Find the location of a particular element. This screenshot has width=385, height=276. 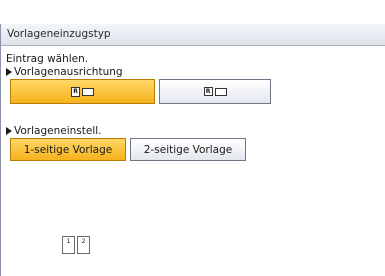

orientation-label-row: Vorlagenausrichtung is located at coordinates (64, 72).